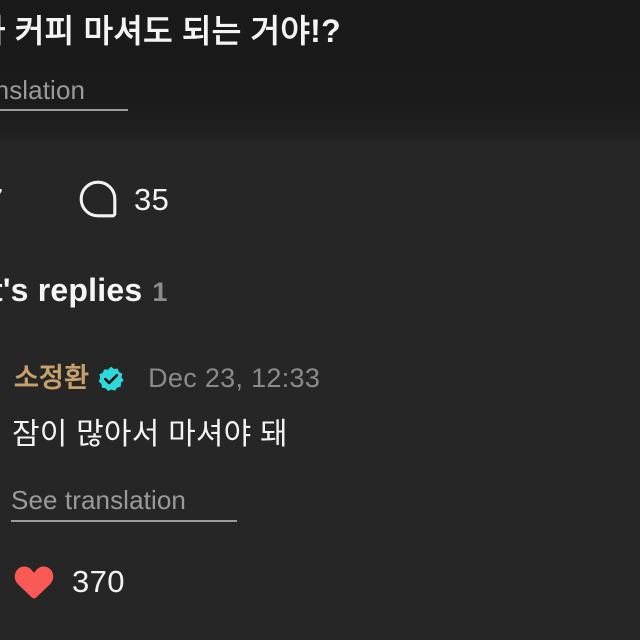 The height and width of the screenshot is (640, 640). What do you see at coordinates (320, 199) in the screenshot?
I see `post-stats-row: 7 35` at bounding box center [320, 199].